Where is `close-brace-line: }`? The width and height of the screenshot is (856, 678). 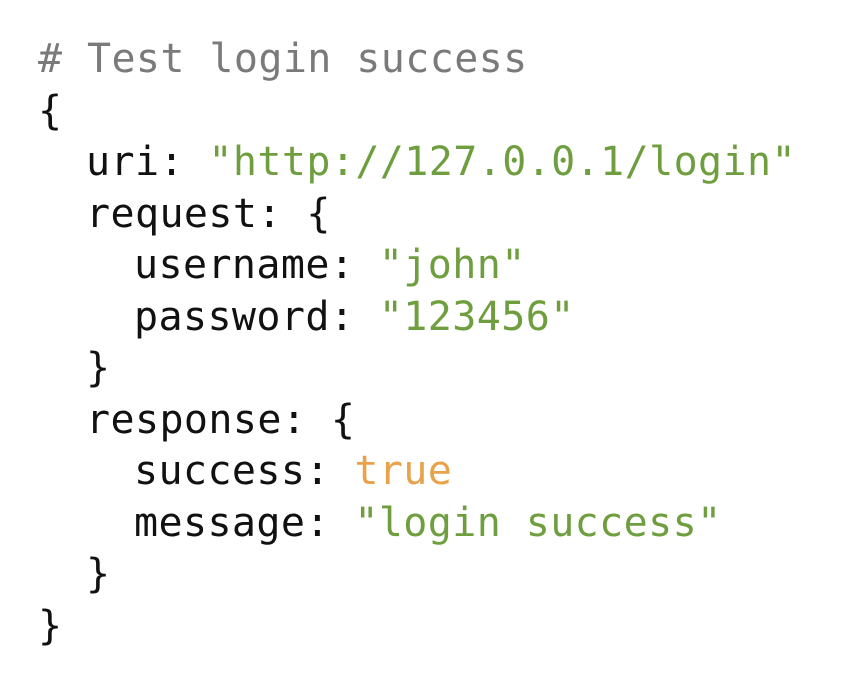
close-brace-line: } is located at coordinates (417, 627).